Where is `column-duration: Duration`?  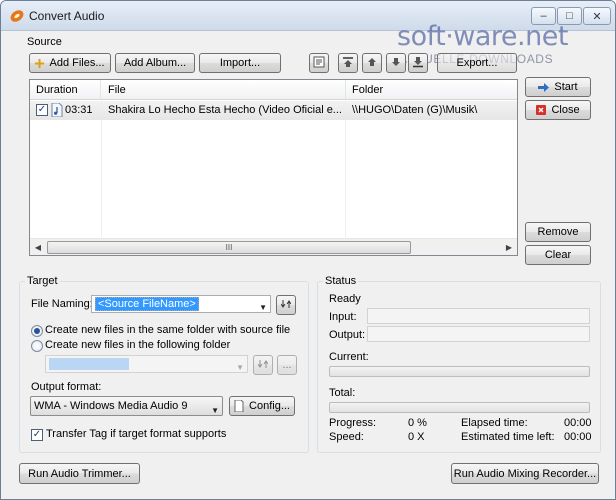
column-duration: Duration is located at coordinates (65, 90).